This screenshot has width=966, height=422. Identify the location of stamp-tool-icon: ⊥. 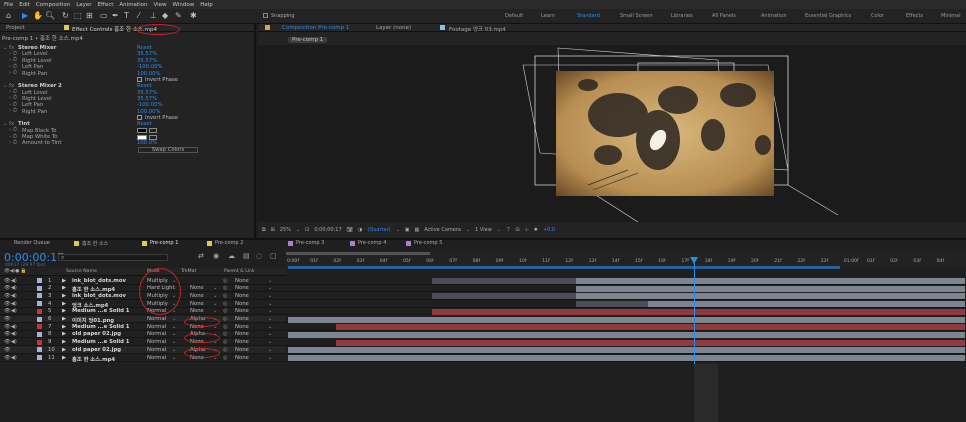
(153, 16).